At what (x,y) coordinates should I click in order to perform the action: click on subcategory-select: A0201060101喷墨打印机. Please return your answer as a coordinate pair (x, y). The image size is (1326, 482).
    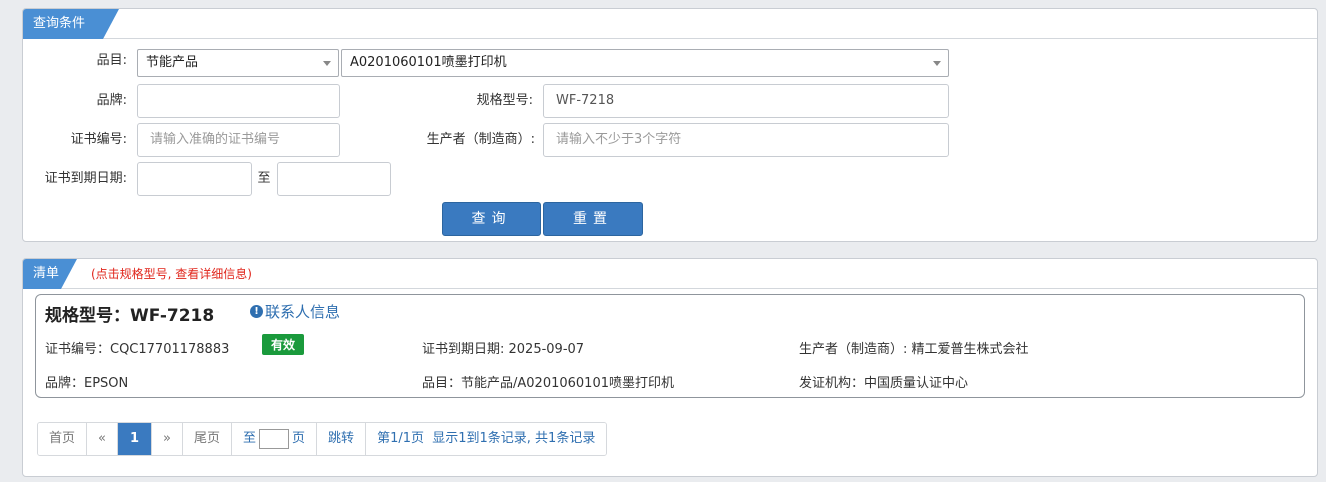
    Looking at the image, I should click on (645, 63).